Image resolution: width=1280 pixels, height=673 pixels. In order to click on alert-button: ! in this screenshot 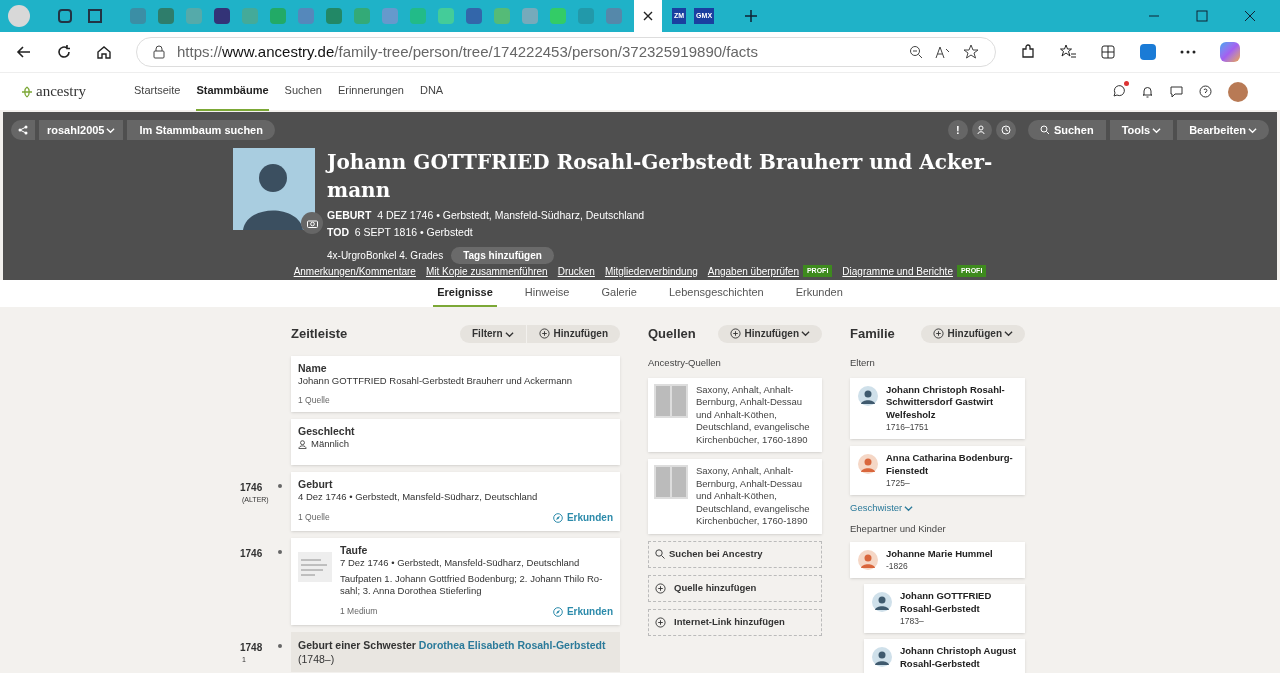, I will do `click(957, 130)`.